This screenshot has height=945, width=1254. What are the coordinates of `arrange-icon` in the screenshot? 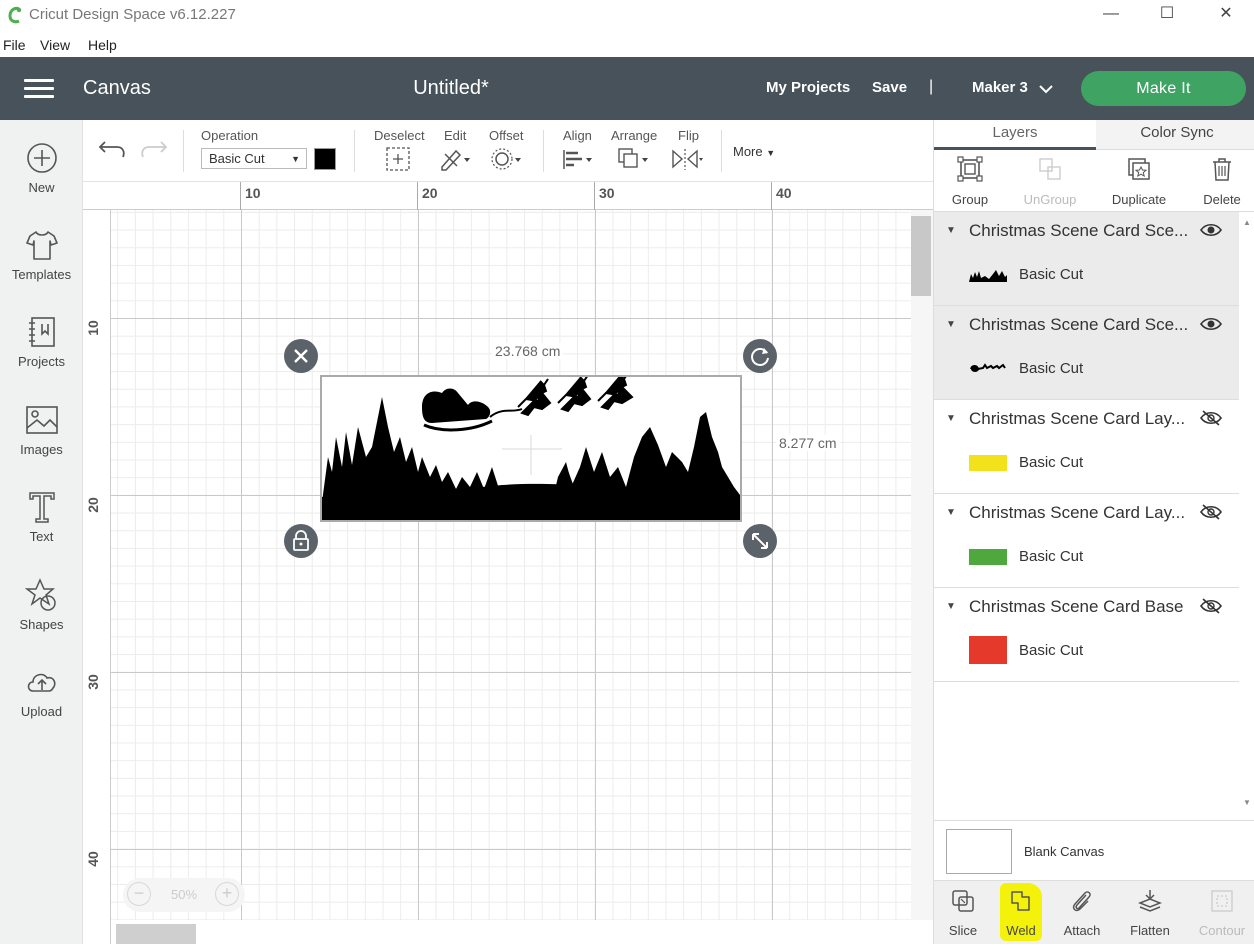 It's located at (633, 159).